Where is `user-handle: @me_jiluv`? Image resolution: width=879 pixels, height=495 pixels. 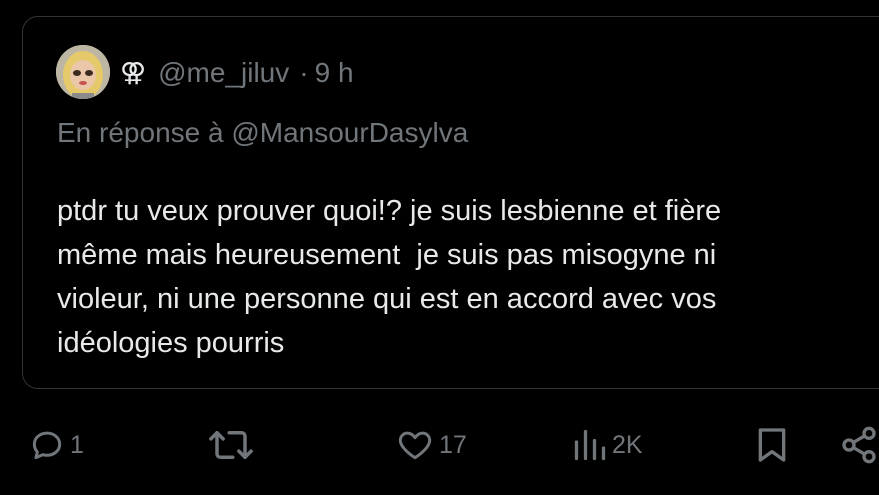 user-handle: @me_jiluv is located at coordinates (223, 73).